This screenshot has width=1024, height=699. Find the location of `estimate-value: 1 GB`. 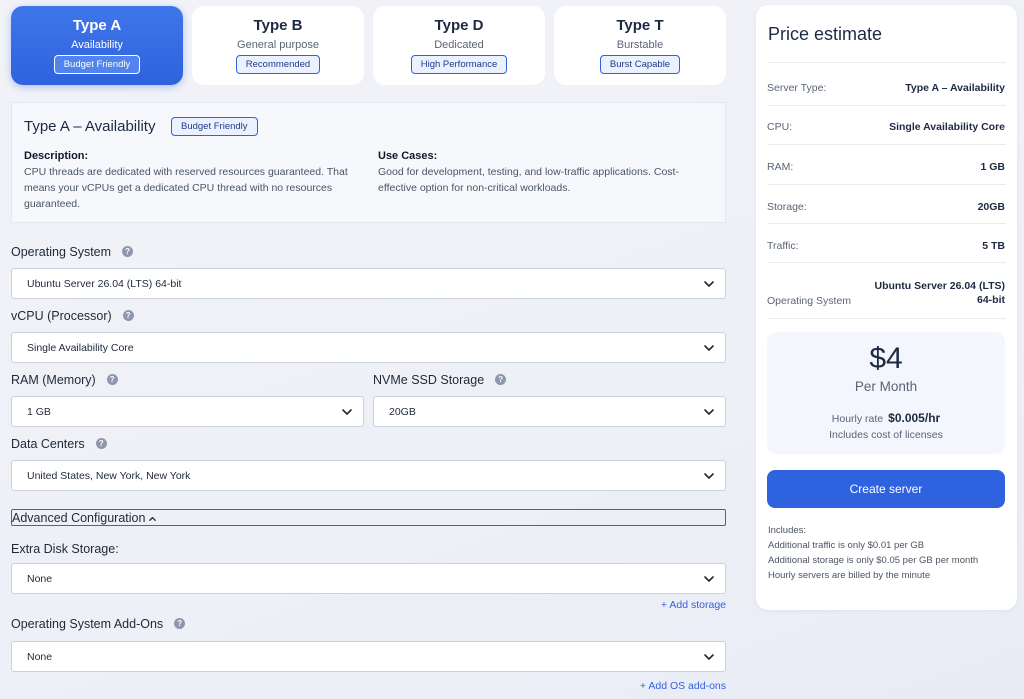

estimate-value: 1 GB is located at coordinates (992, 167).